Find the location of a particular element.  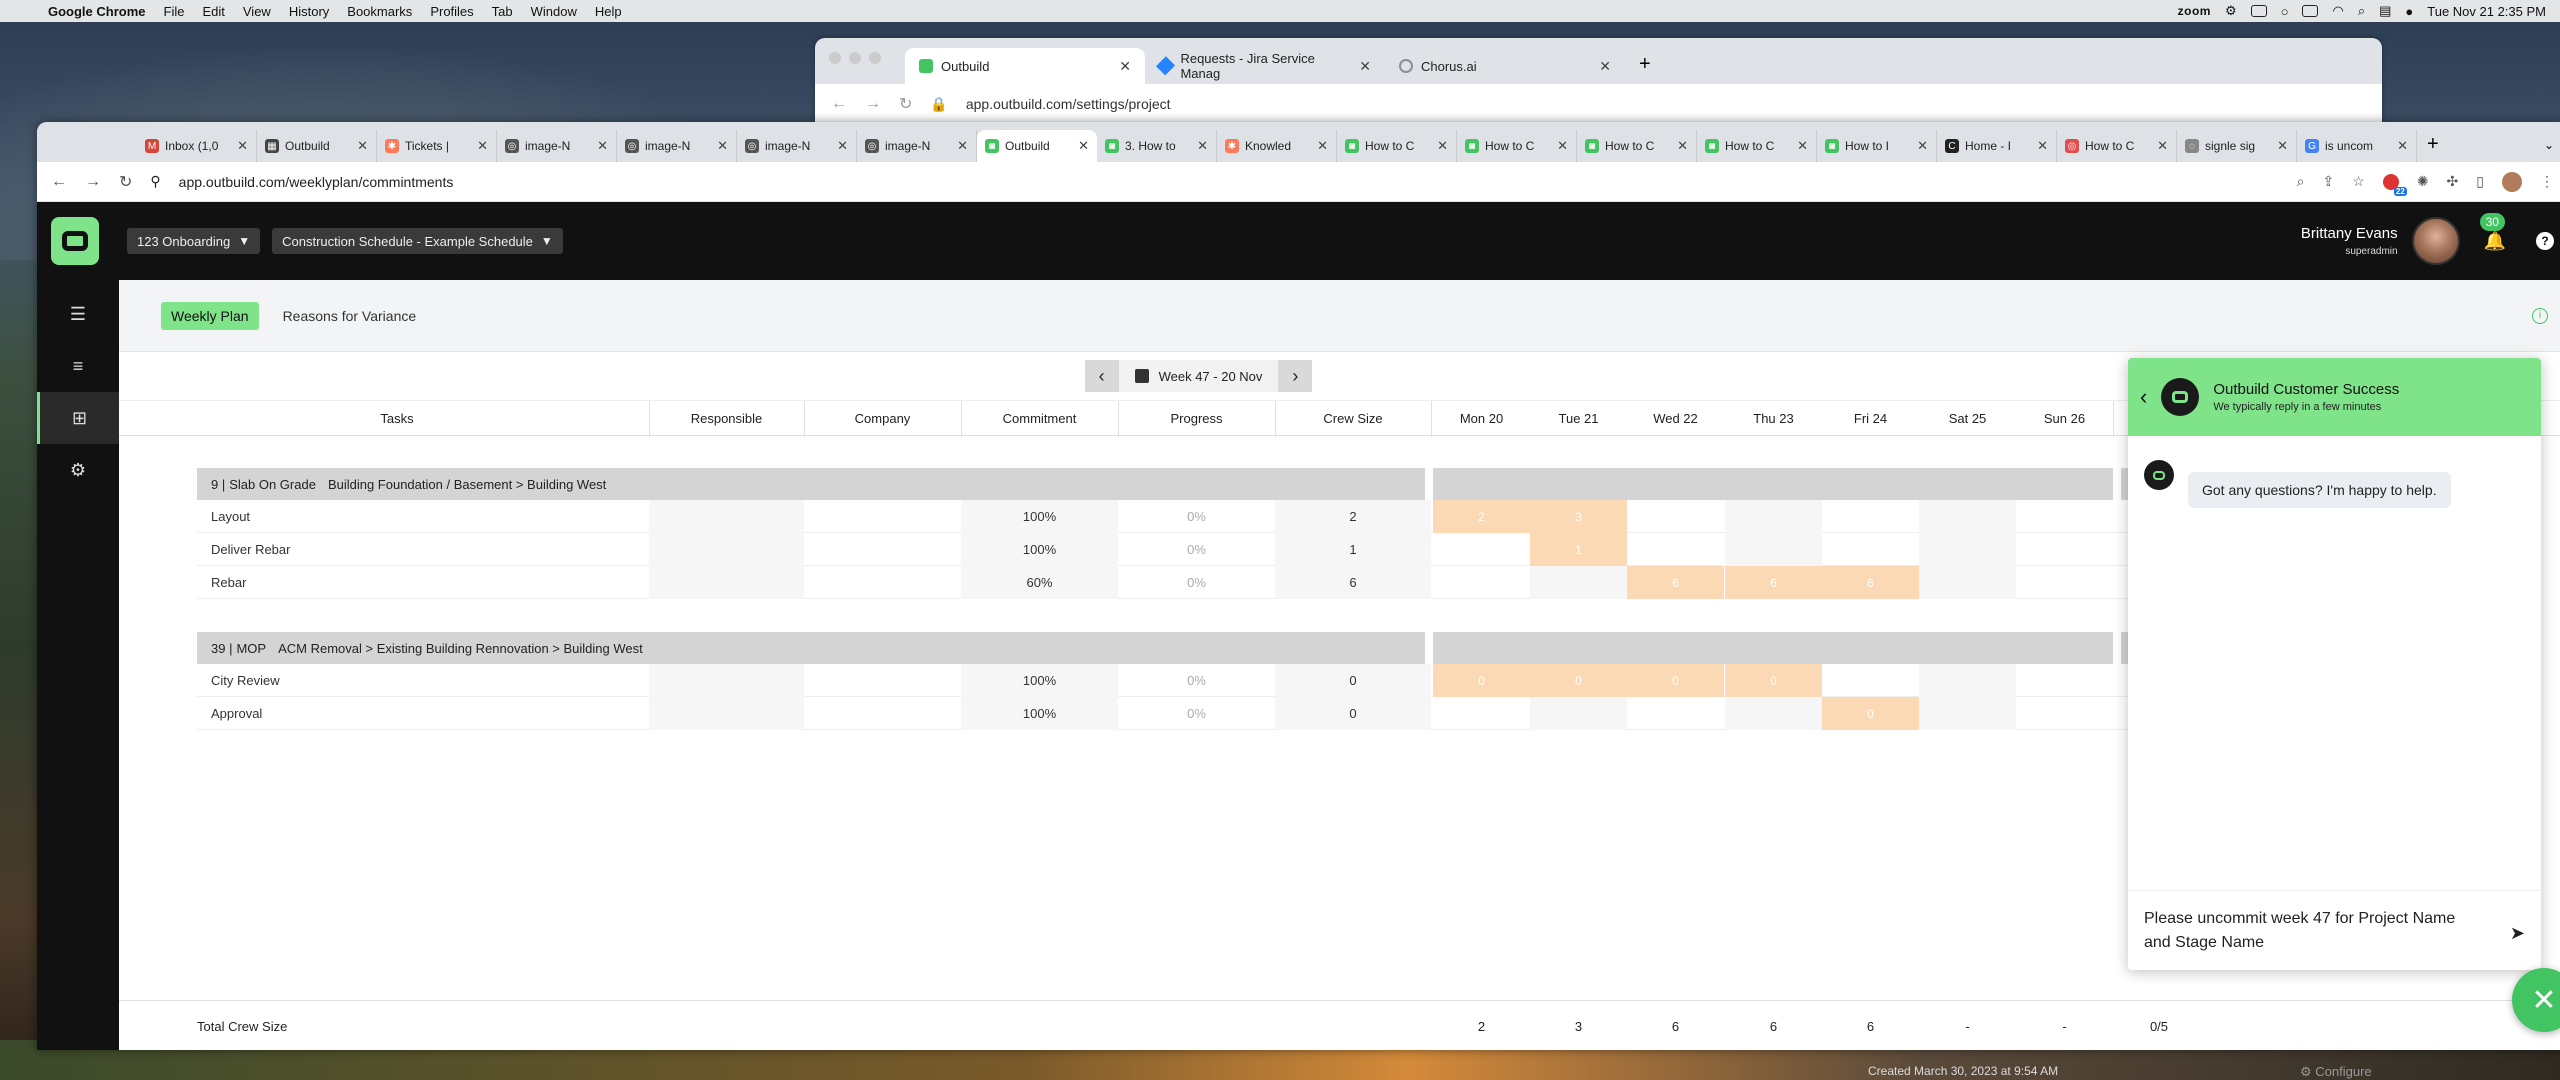

tab-weekly-plan: Weekly Plan is located at coordinates (210, 315).